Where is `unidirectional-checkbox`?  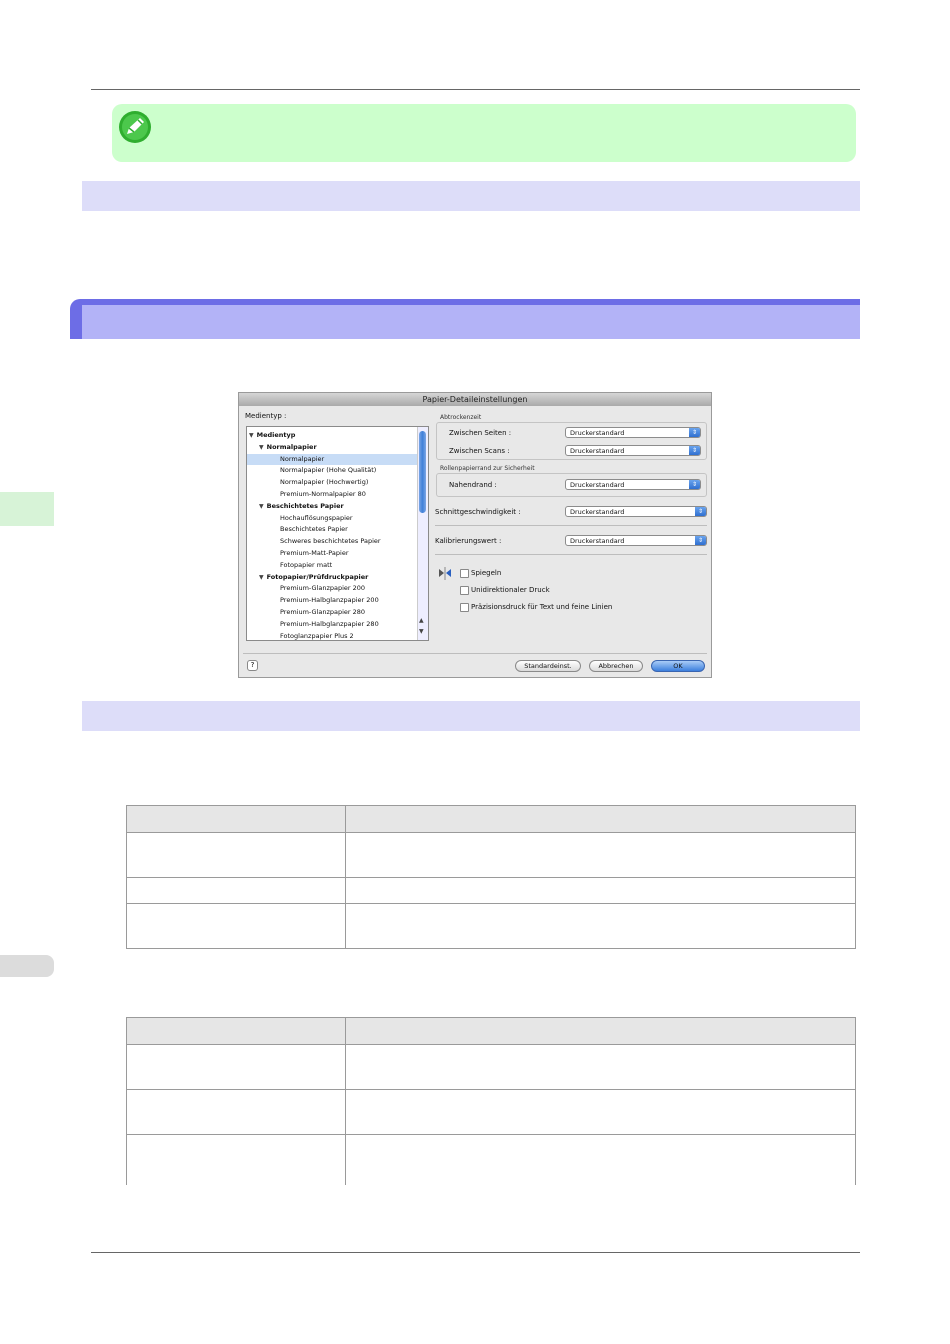
unidirectional-checkbox is located at coordinates (464, 590).